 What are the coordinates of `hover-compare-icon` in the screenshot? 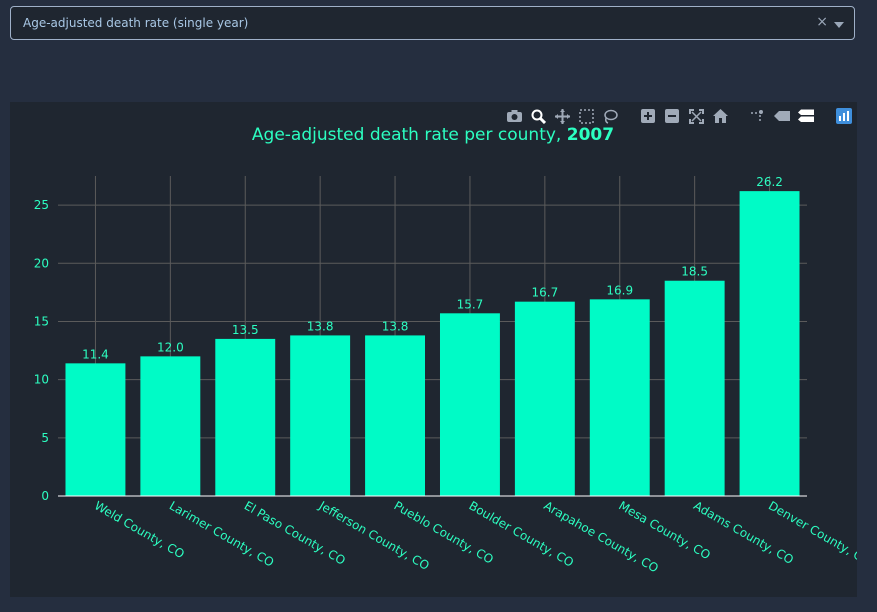 It's located at (806, 116).